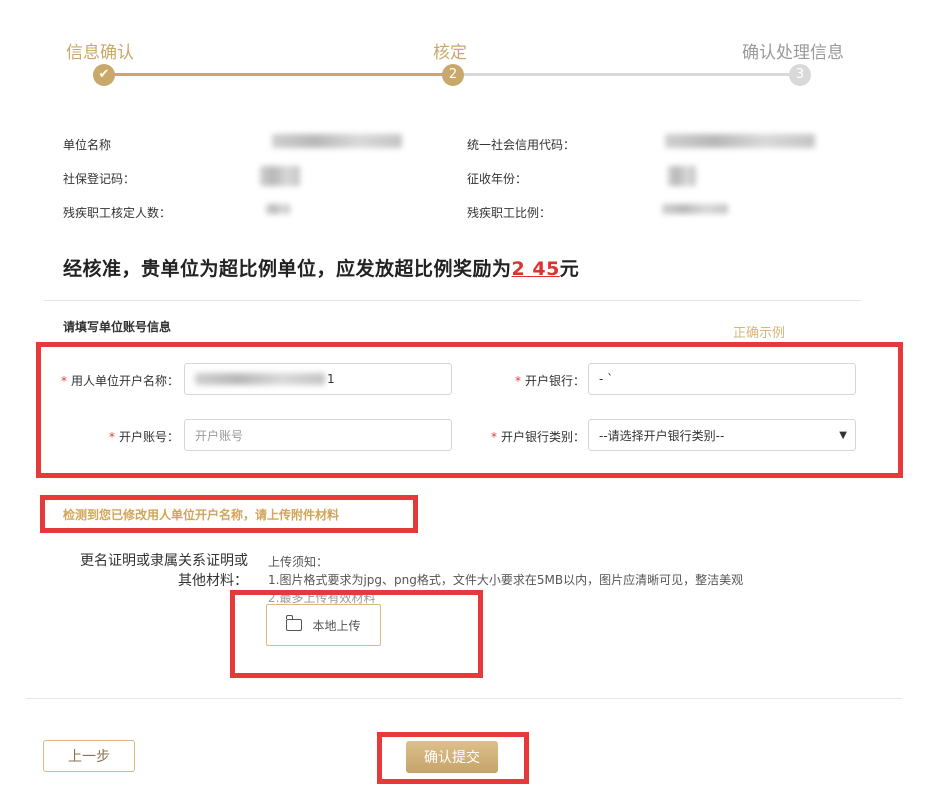  What do you see at coordinates (219, 435) in the screenshot?
I see `account-number-placeholder: 开户账号` at bounding box center [219, 435].